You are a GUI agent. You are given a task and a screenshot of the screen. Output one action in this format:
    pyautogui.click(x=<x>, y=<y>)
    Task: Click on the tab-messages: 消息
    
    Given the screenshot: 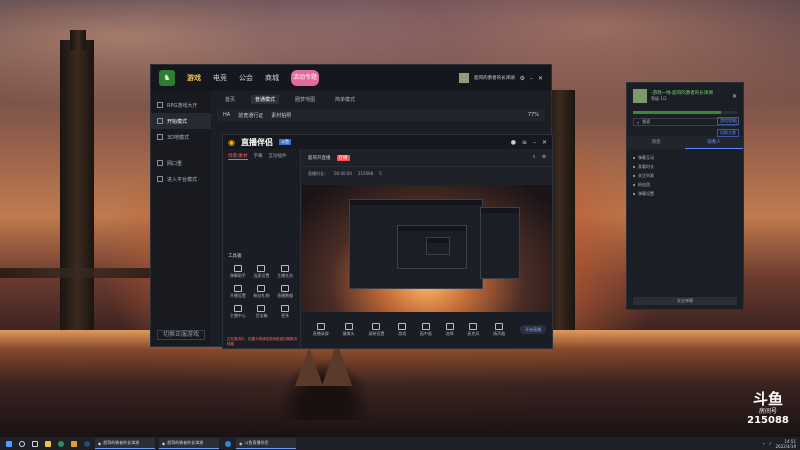 What is the action you would take?
    pyautogui.click(x=656, y=142)
    